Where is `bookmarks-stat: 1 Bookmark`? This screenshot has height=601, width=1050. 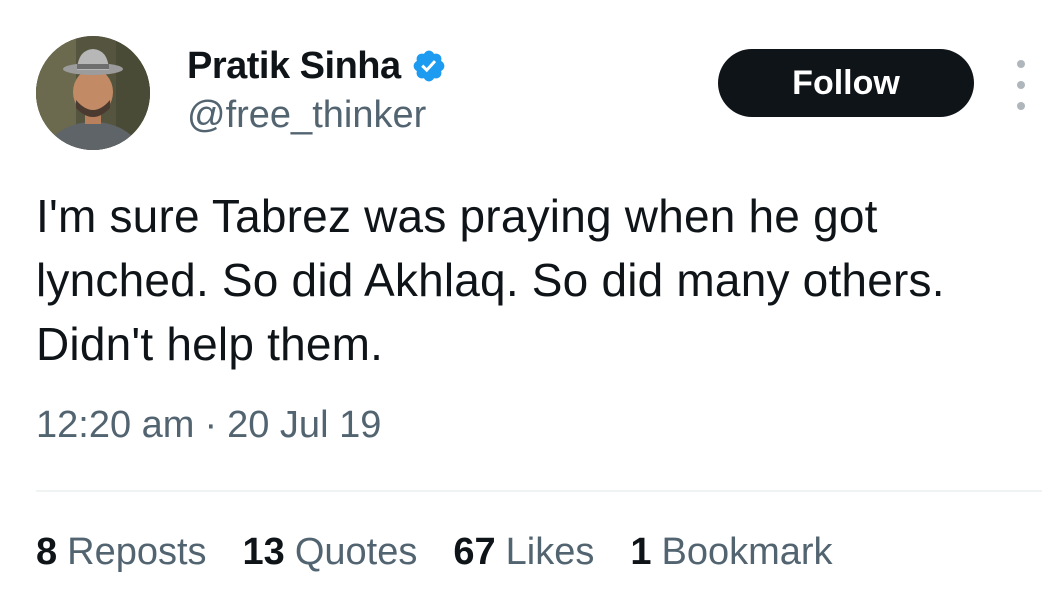 bookmarks-stat: 1 Bookmark is located at coordinates (731, 552).